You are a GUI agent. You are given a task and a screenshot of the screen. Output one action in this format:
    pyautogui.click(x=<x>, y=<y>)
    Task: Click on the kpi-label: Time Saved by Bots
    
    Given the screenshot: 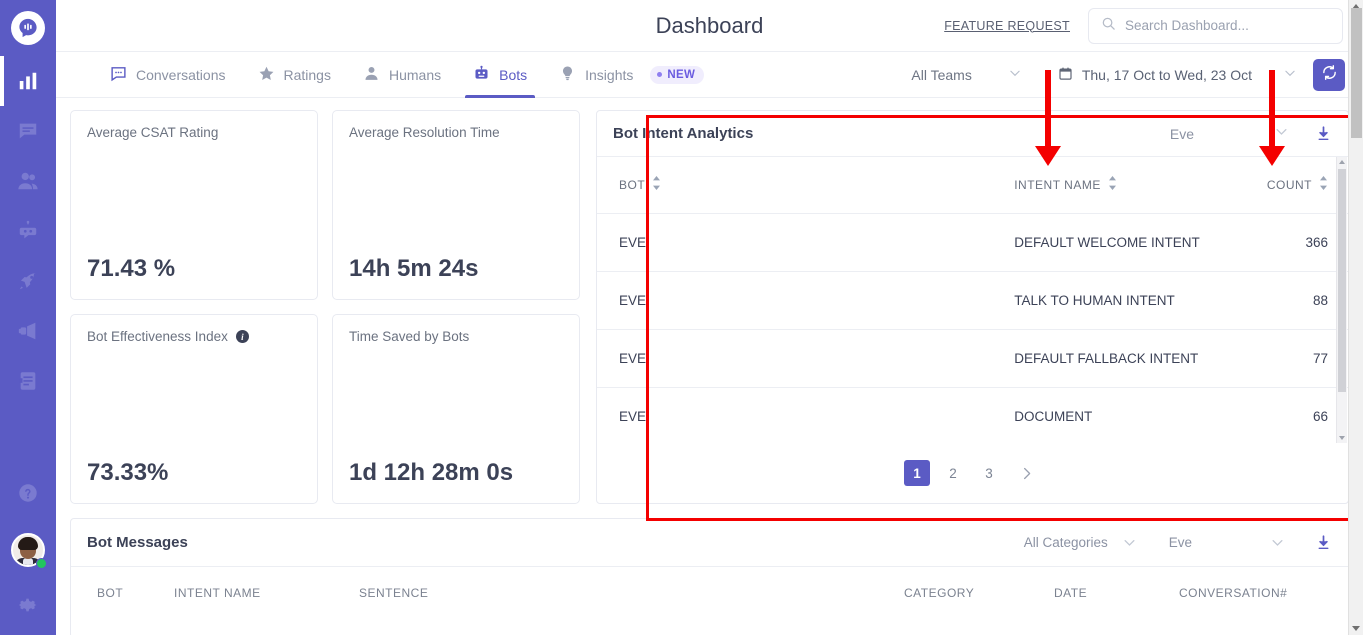 What is the action you would take?
    pyautogui.click(x=409, y=336)
    